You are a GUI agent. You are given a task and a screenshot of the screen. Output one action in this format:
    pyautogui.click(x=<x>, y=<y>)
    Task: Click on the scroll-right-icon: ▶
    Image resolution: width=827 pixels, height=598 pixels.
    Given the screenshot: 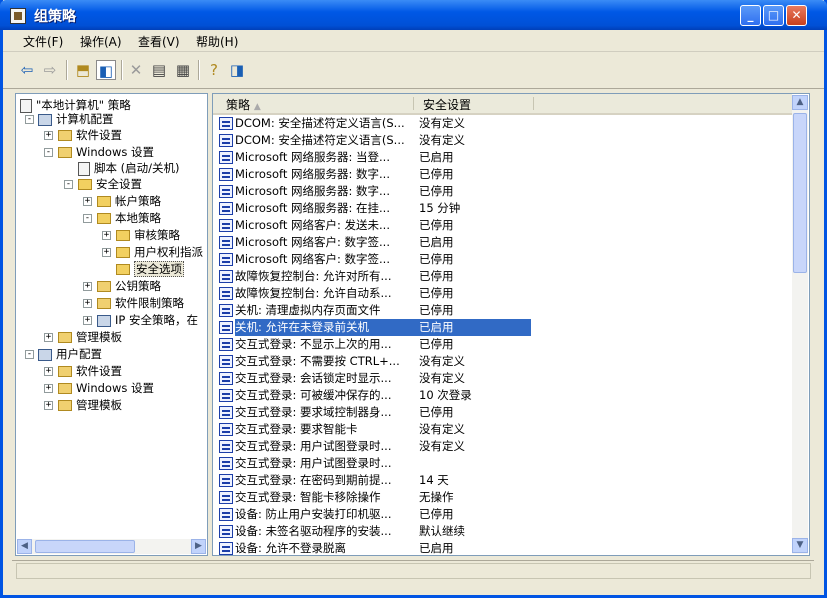 What is the action you would take?
    pyautogui.click(x=198, y=546)
    